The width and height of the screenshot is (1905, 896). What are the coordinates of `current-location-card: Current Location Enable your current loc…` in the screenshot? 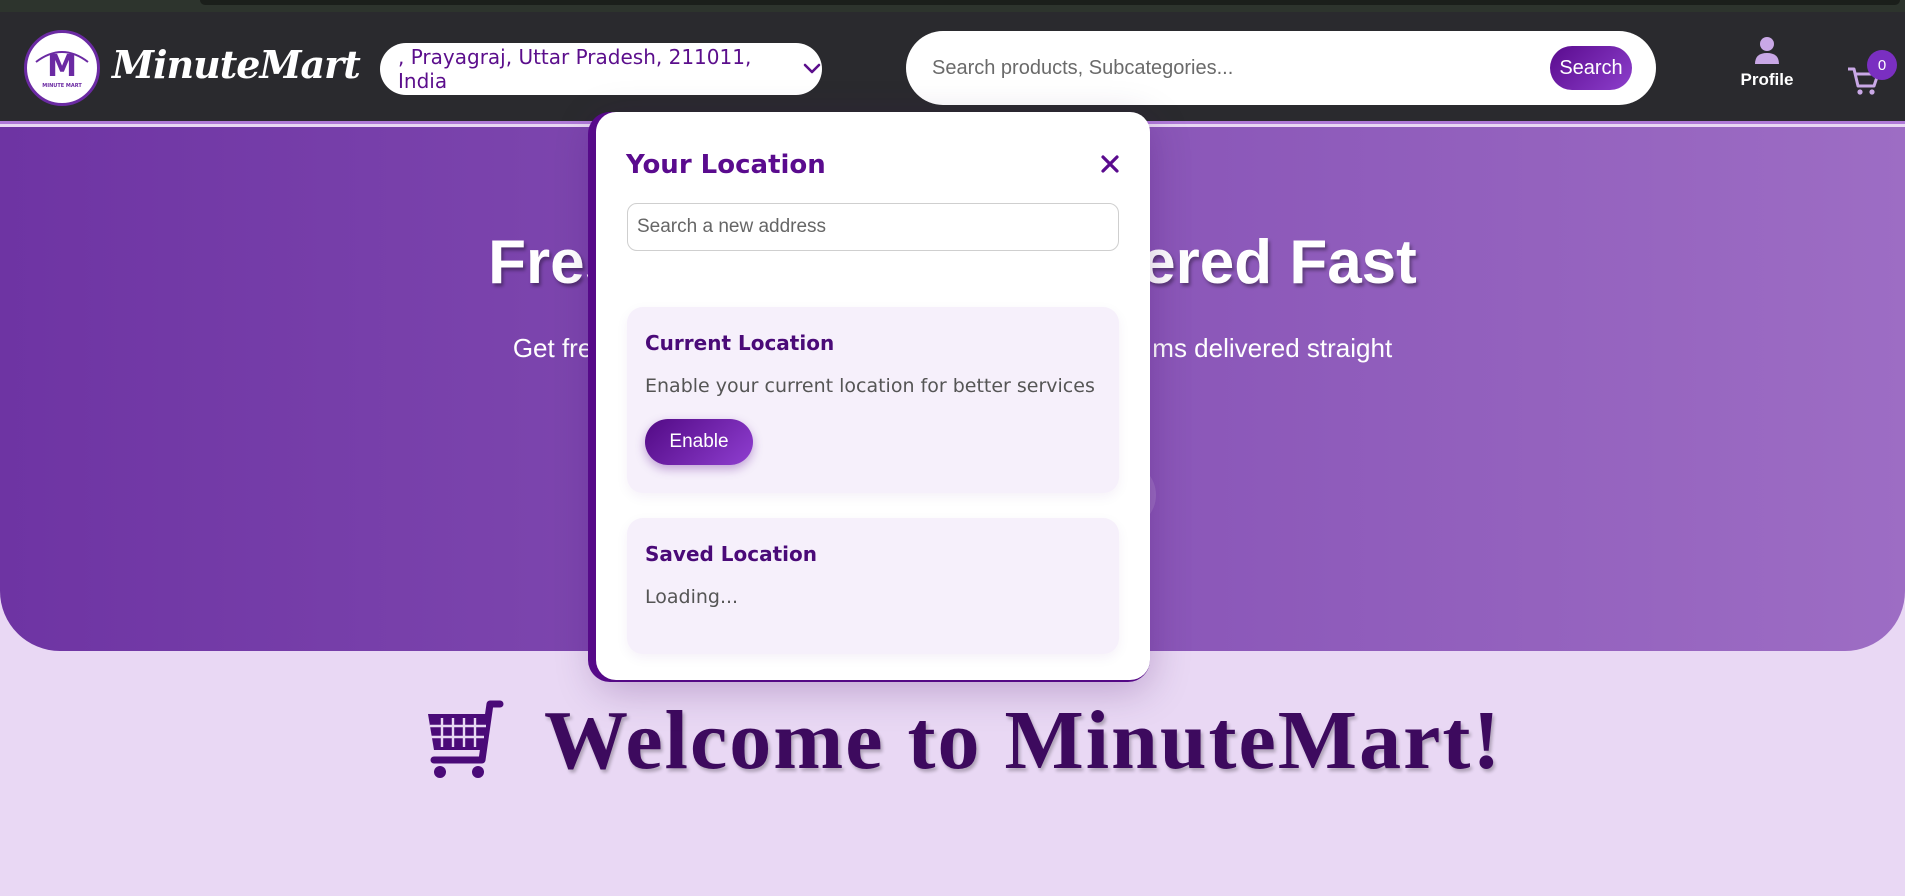 It's located at (873, 400).